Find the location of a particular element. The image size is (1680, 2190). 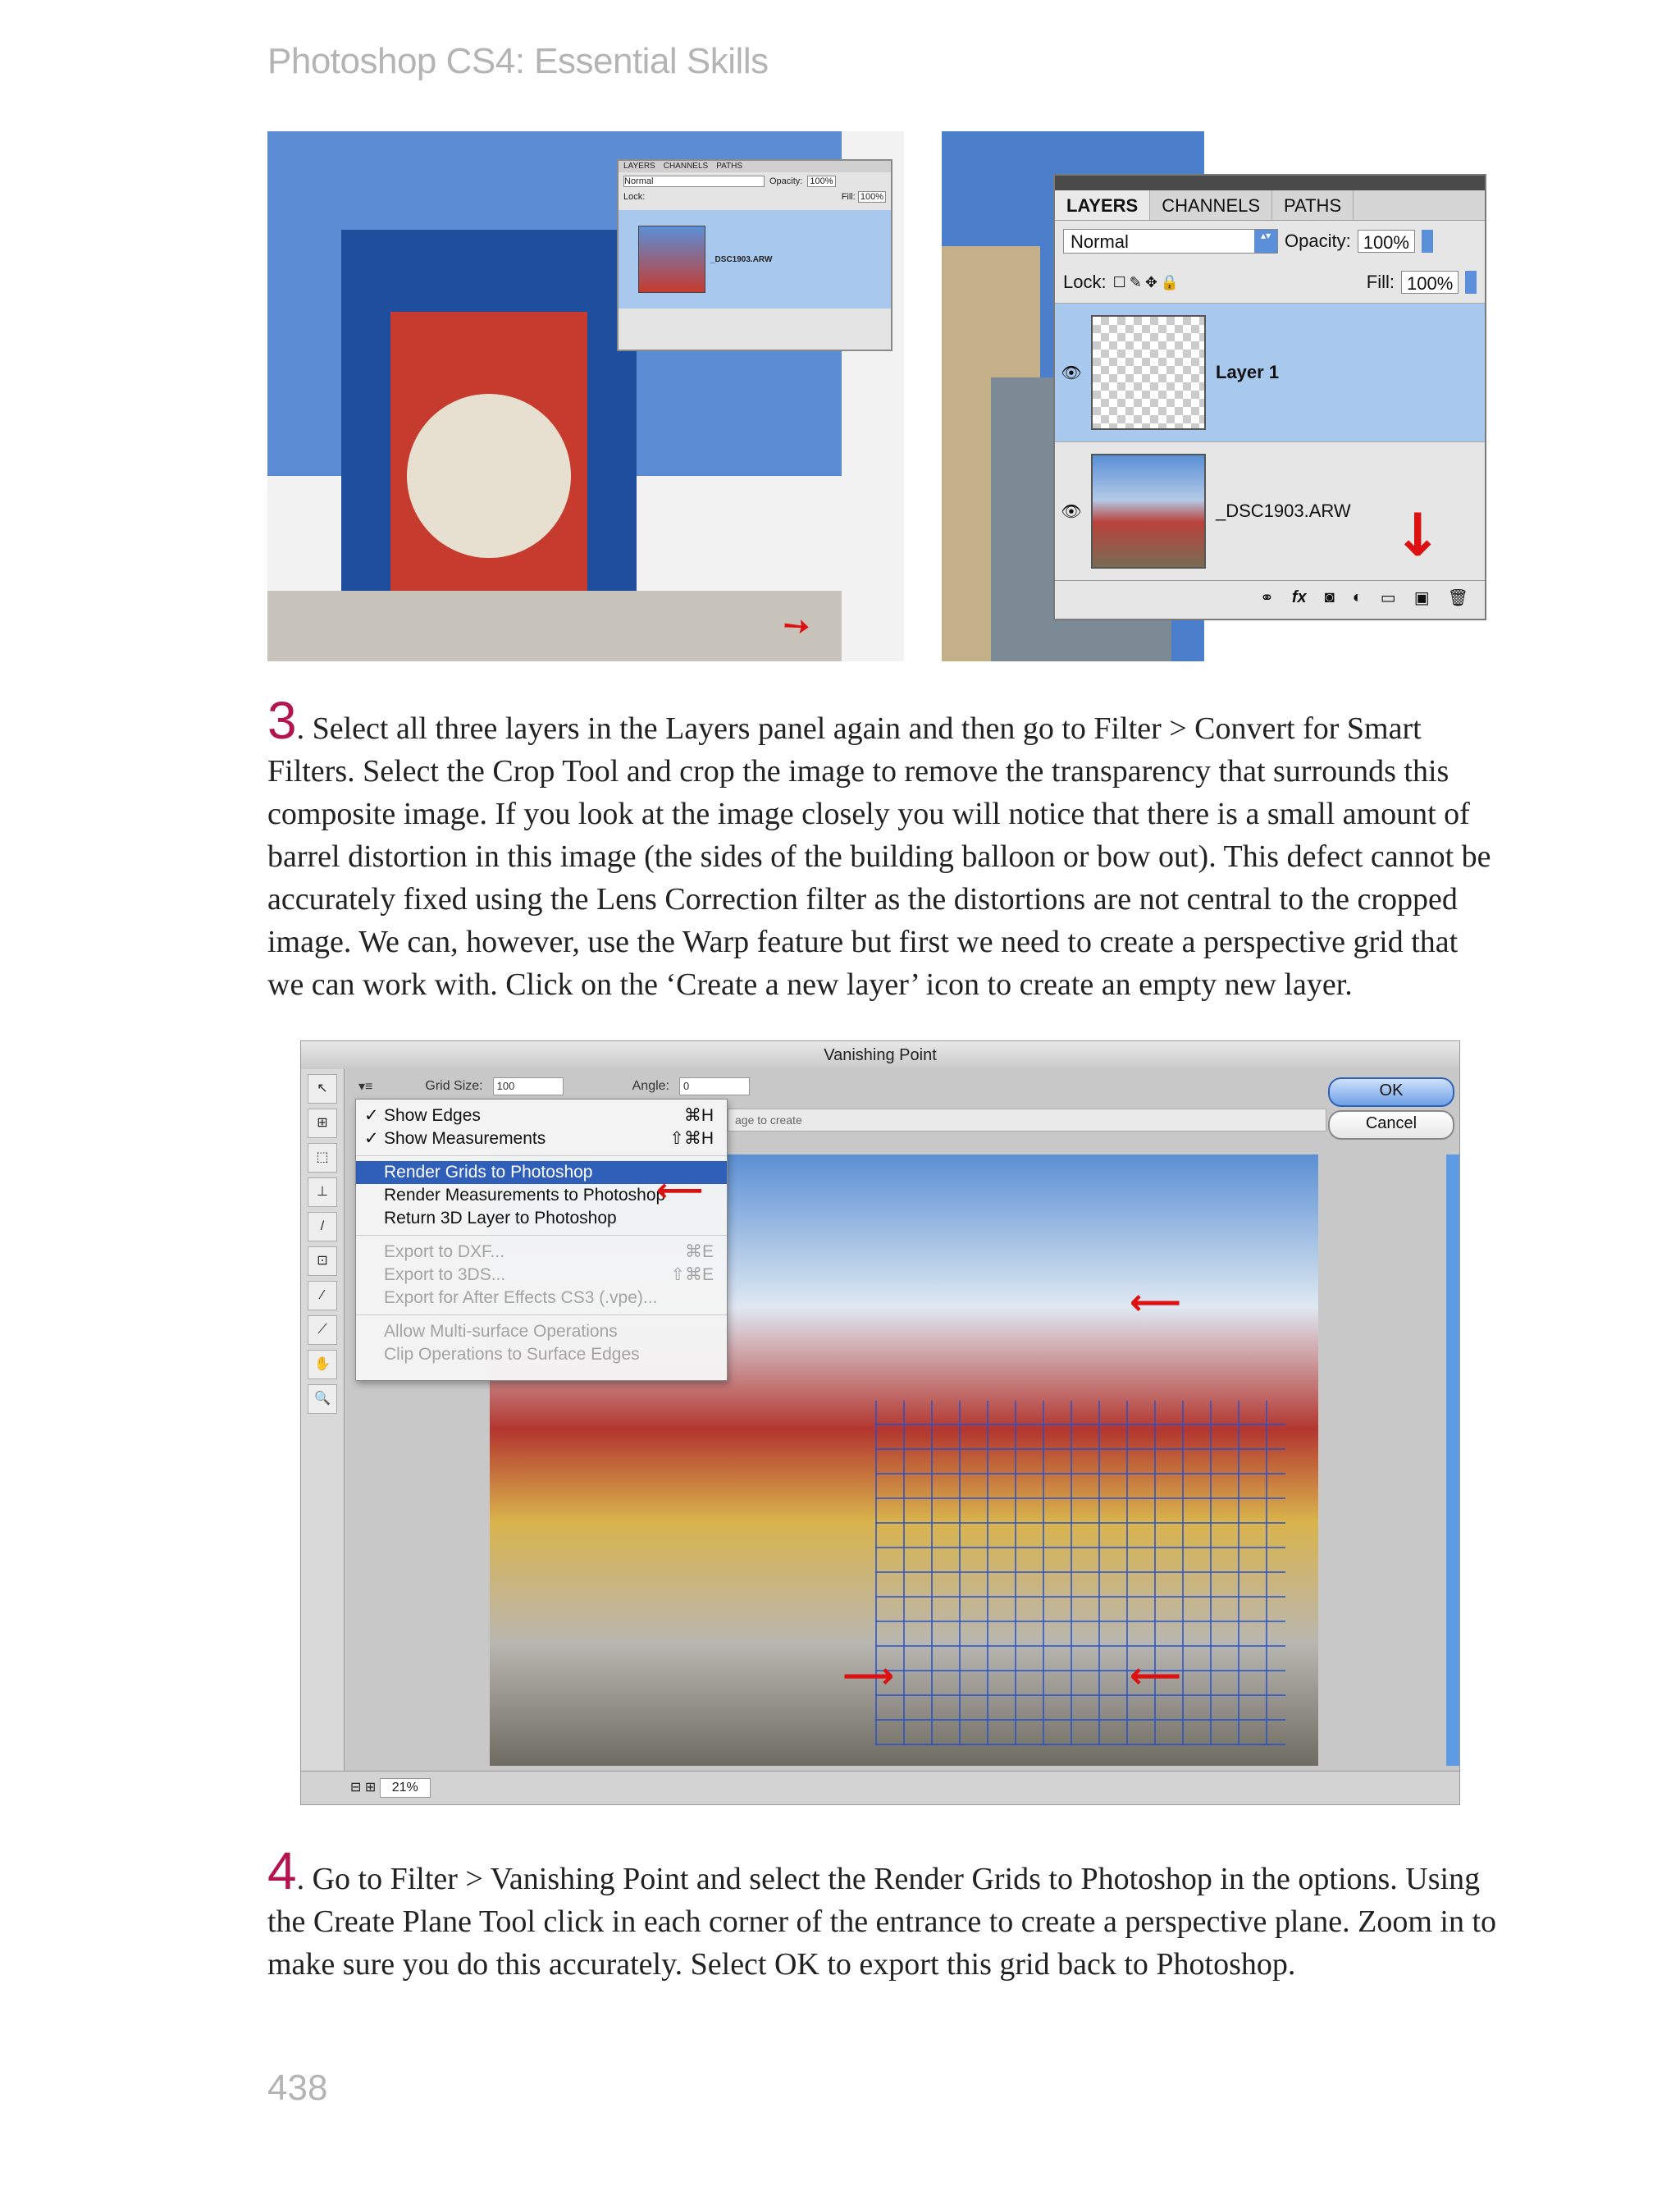

perspective-grid is located at coordinates (1080, 1573).